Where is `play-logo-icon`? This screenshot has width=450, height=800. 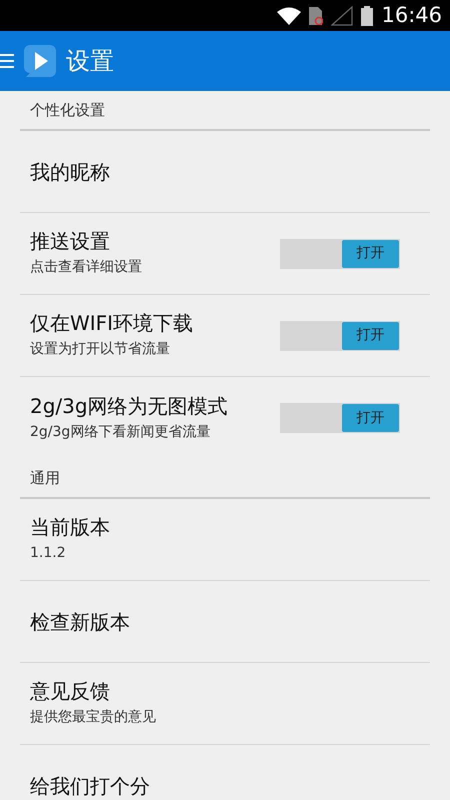 play-logo-icon is located at coordinates (40, 61).